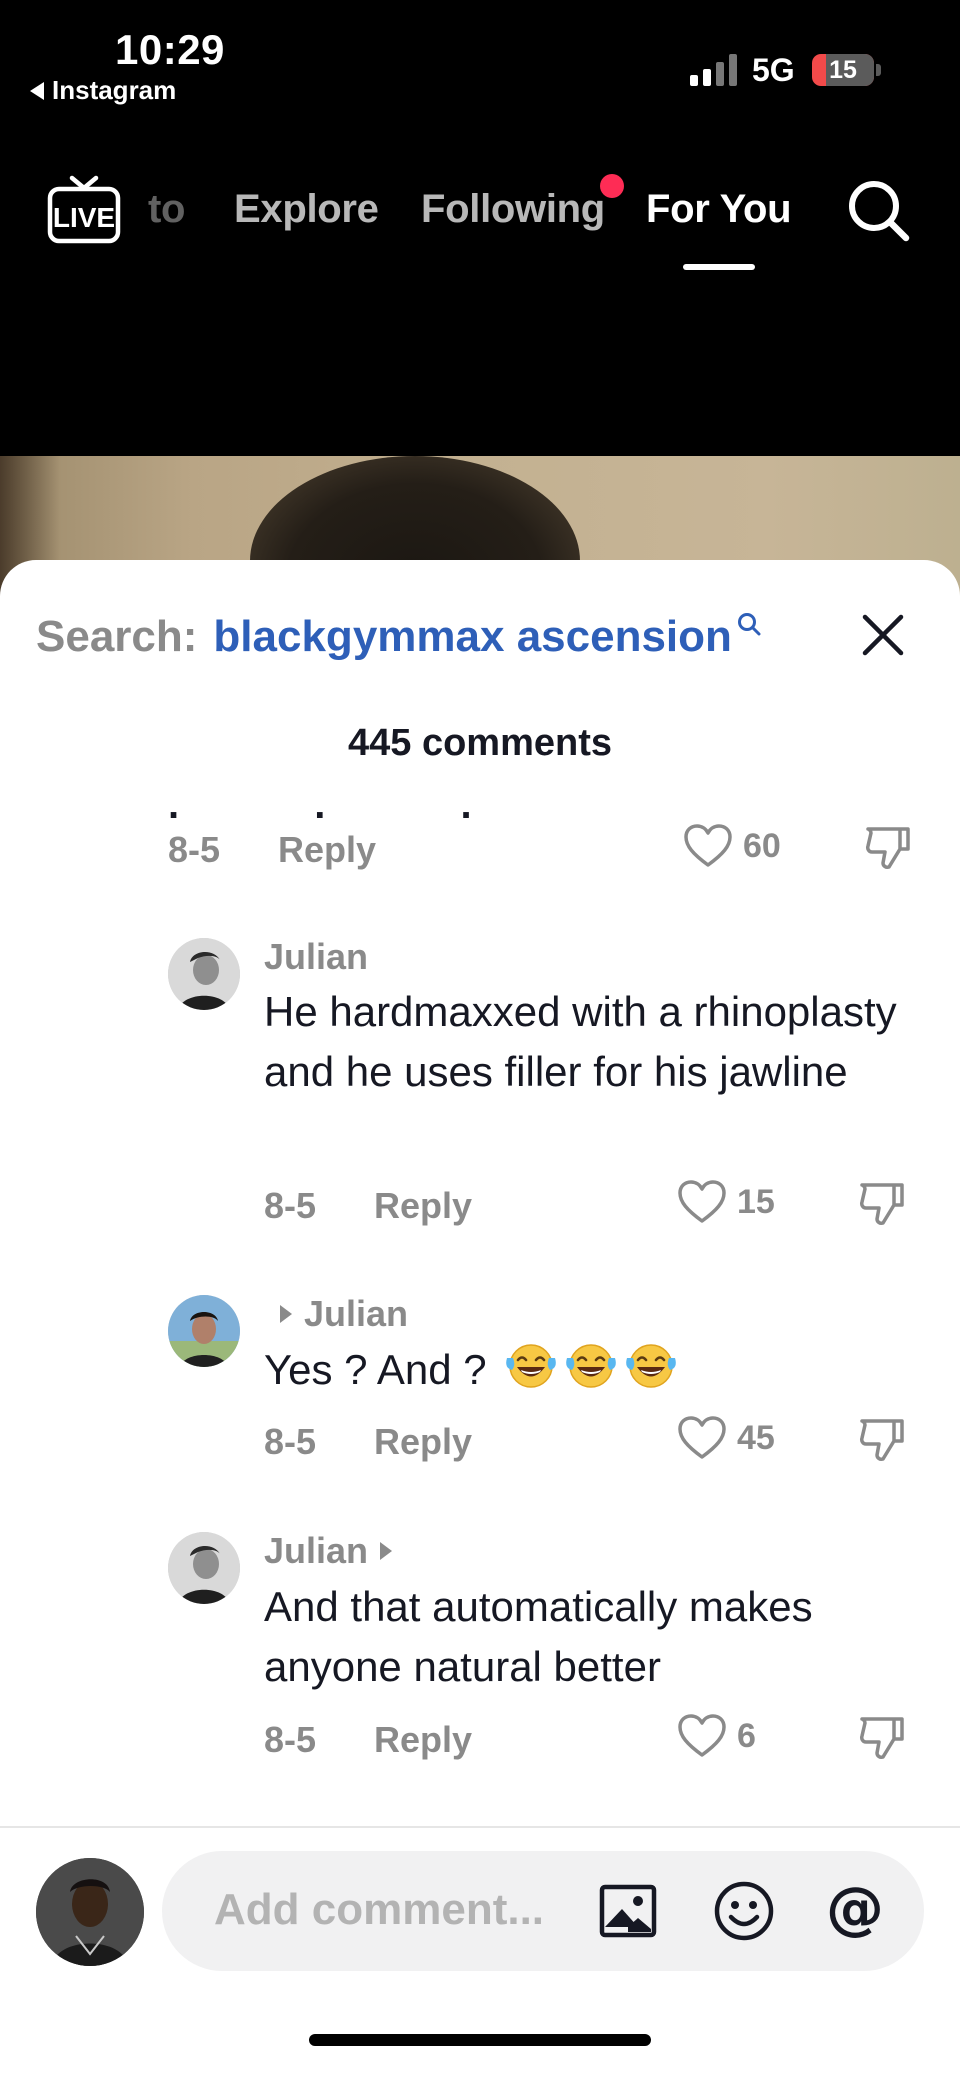 Image resolution: width=960 pixels, height=2079 pixels. I want to click on like-count: 15, so click(756, 1201).